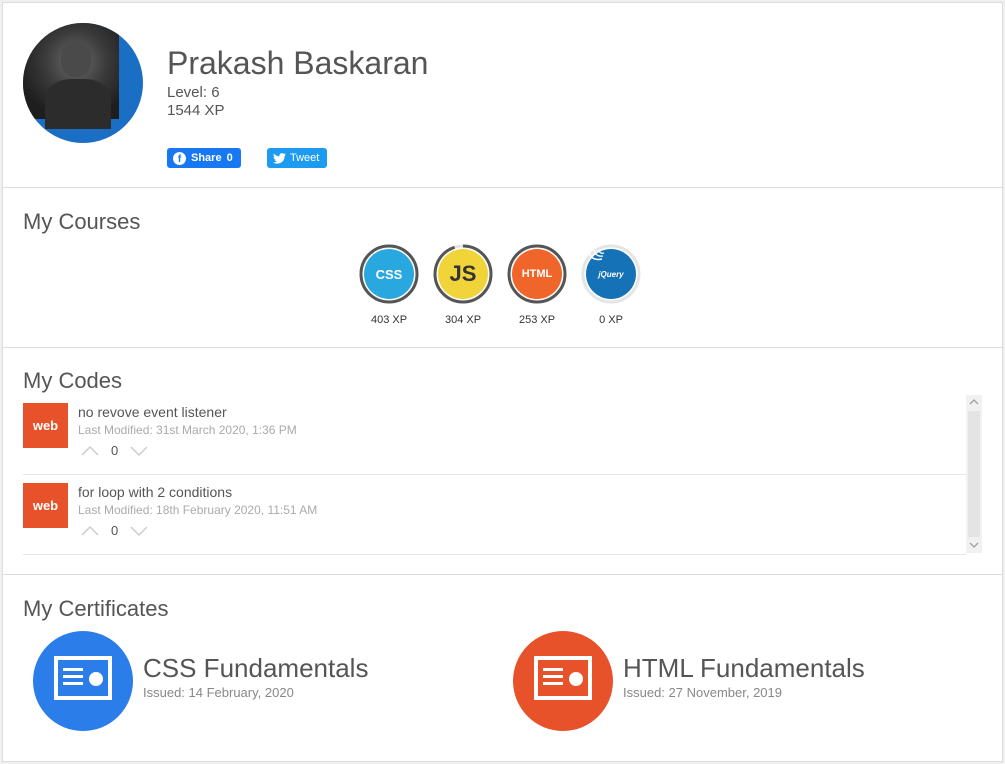 The height and width of the screenshot is (764, 1005). I want to click on profile-name: Prakash Baskaran, so click(298, 63).